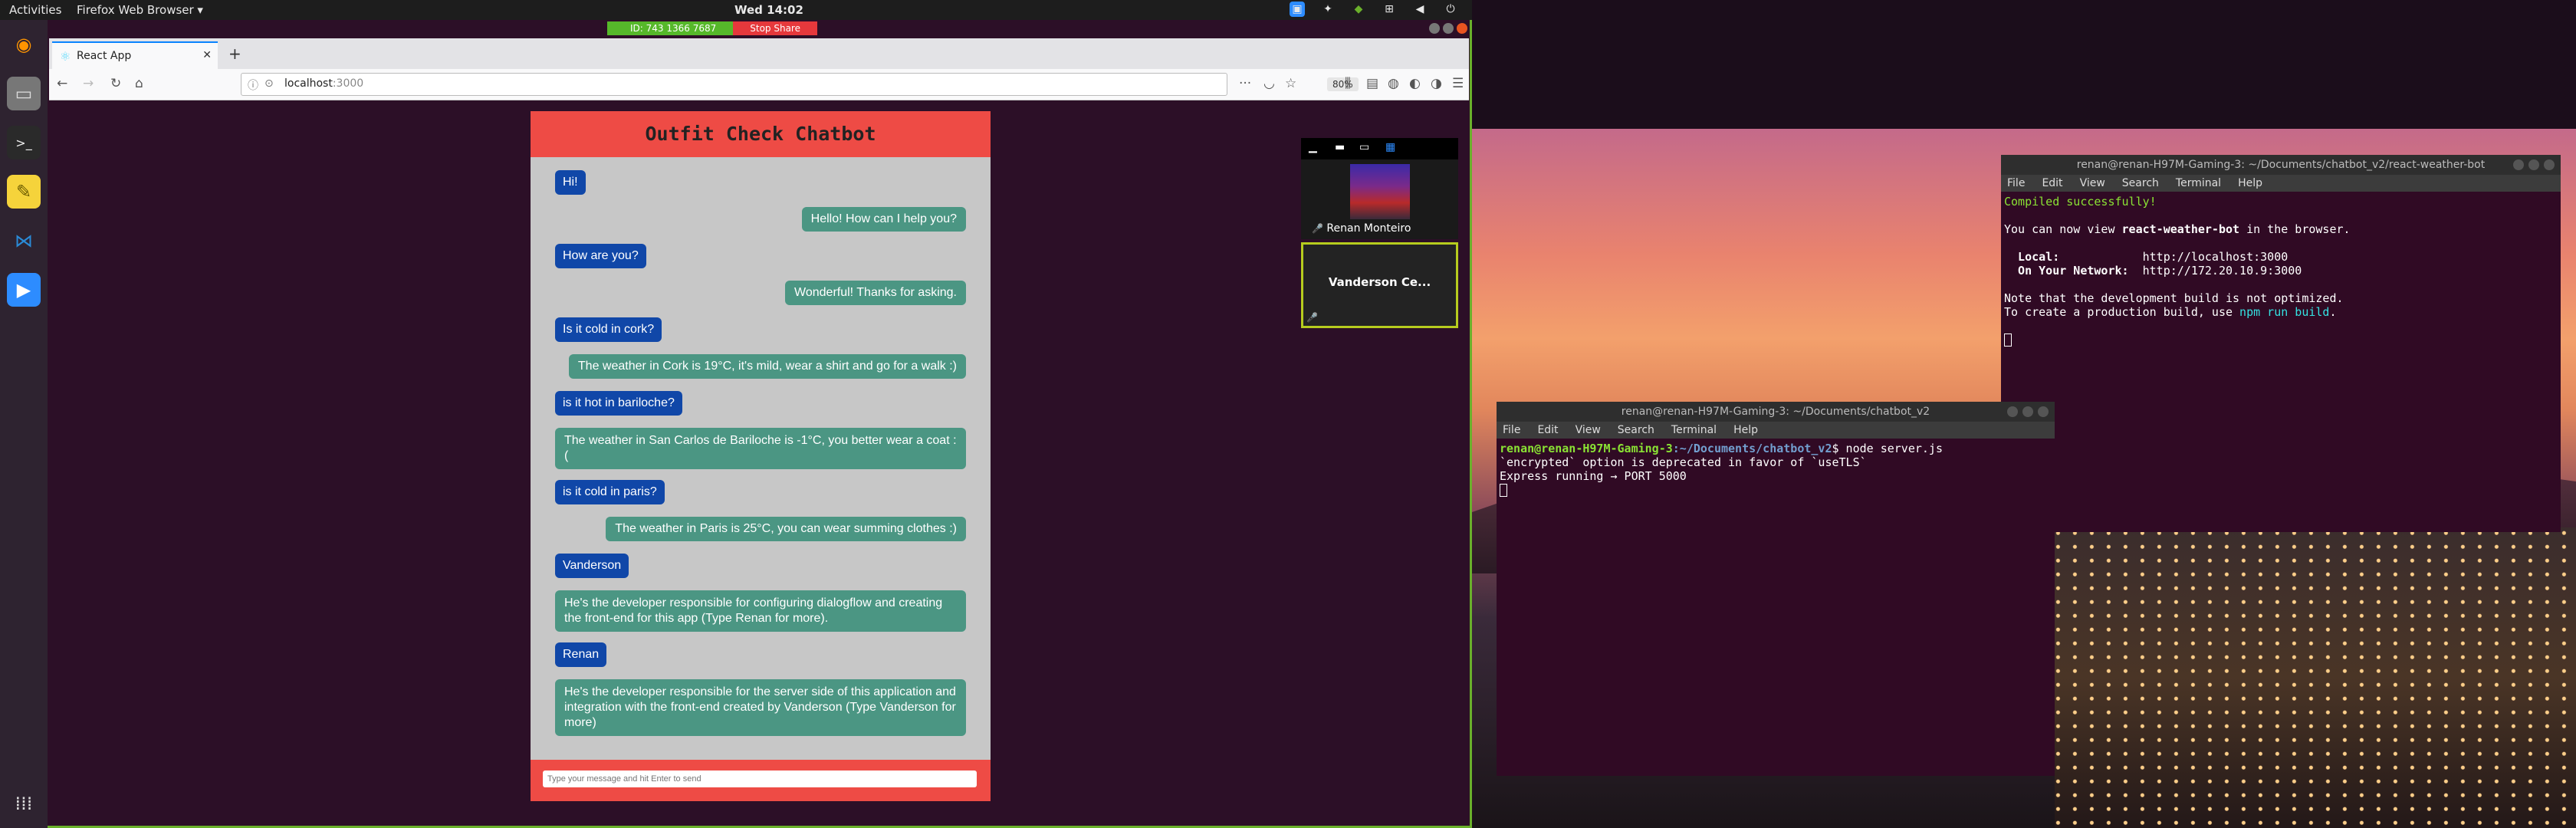 The image size is (2576, 828). I want to click on chat-title: Outfit Check Chatbot, so click(761, 134).